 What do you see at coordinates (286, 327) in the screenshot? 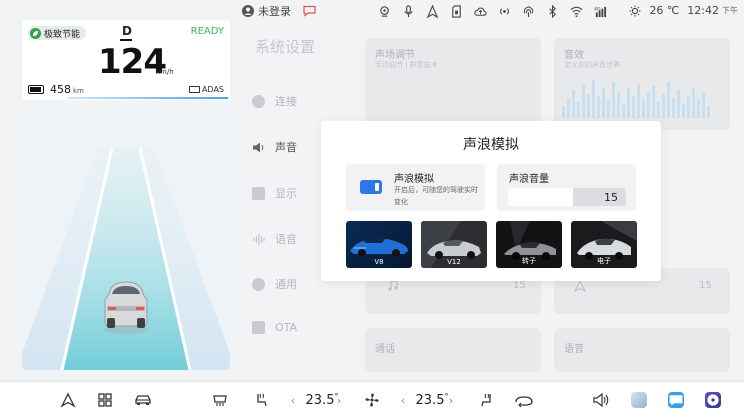
I see `nav-label: OTA` at bounding box center [286, 327].